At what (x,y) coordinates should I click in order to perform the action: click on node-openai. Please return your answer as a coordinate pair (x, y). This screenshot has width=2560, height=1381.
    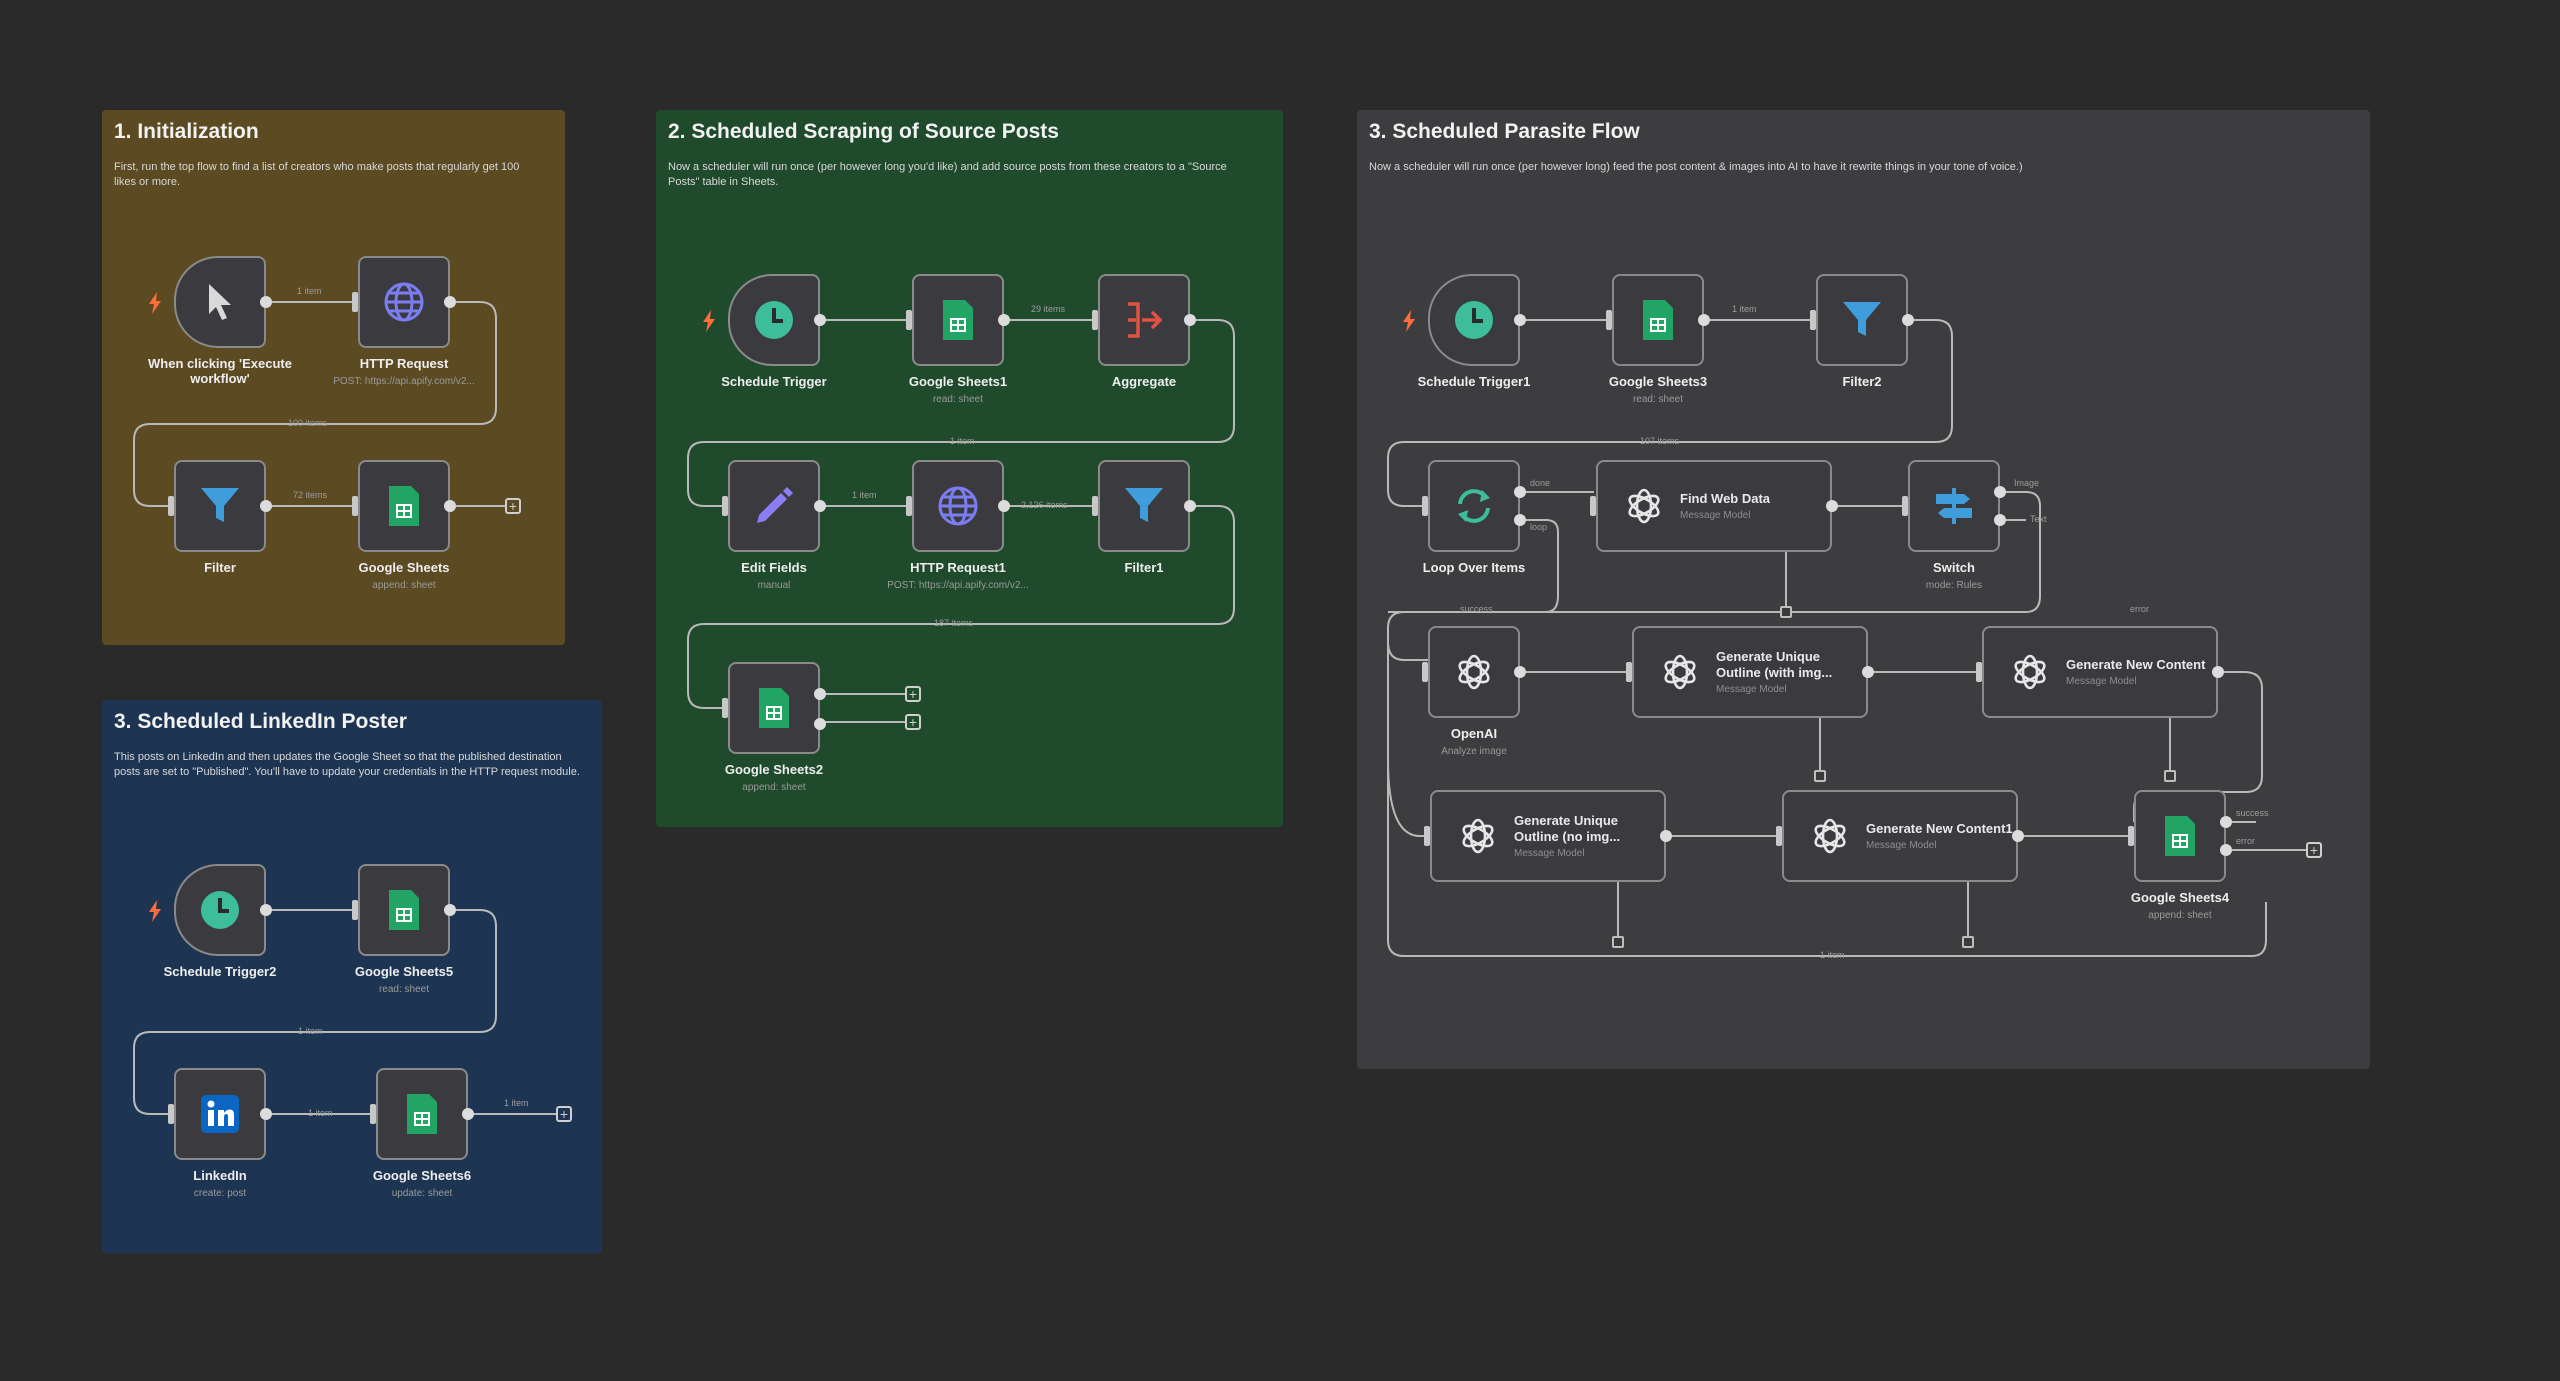
    Looking at the image, I should click on (1474, 672).